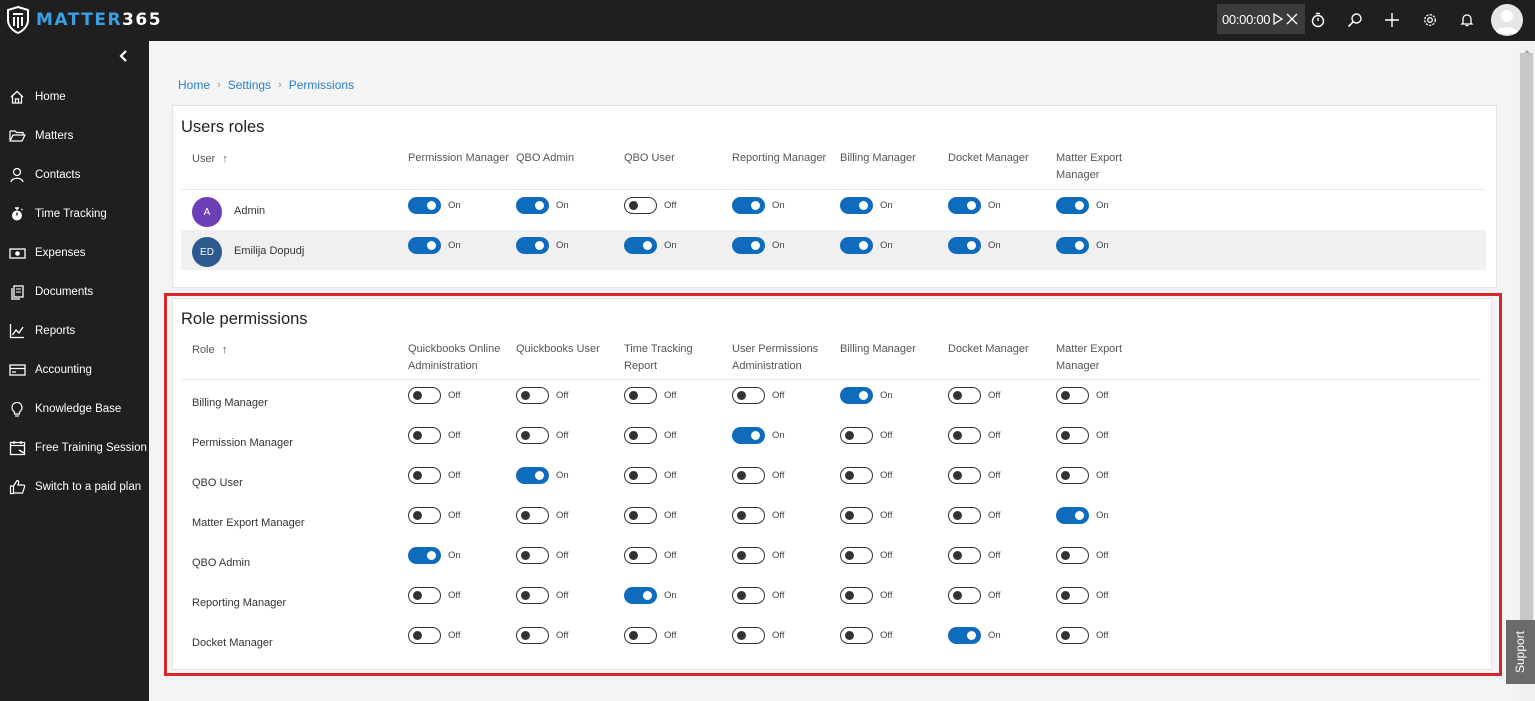  I want to click on sidebar-item-contacts: Contacts, so click(74, 175).